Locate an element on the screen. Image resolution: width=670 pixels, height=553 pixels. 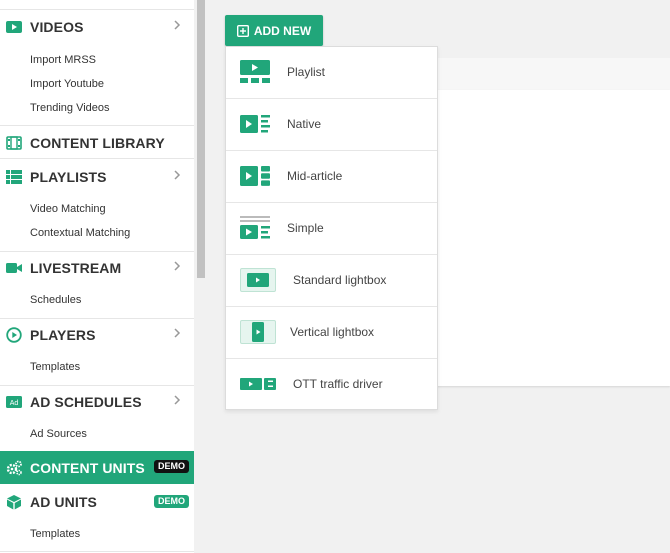
menu-item-native: Native is located at coordinates (331, 125).